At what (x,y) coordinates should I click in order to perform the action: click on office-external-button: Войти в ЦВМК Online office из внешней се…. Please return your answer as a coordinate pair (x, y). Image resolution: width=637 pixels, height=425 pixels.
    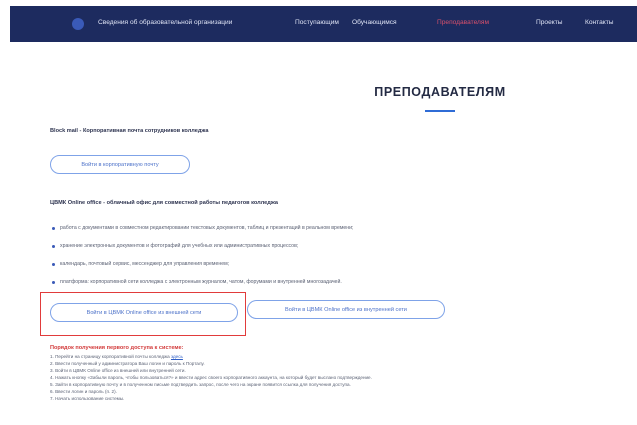
    Looking at the image, I should click on (144, 312).